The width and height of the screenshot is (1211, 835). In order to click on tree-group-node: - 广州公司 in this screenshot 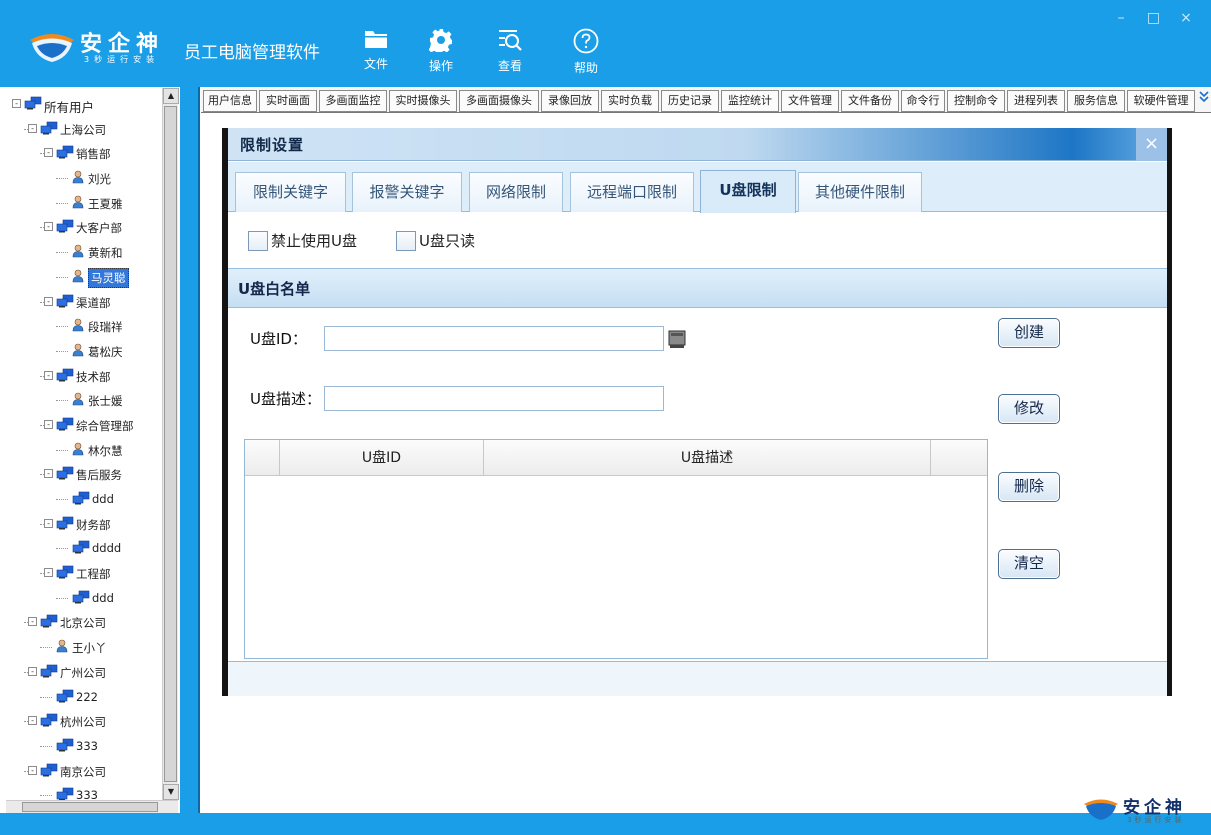, I will do `click(85, 672)`.